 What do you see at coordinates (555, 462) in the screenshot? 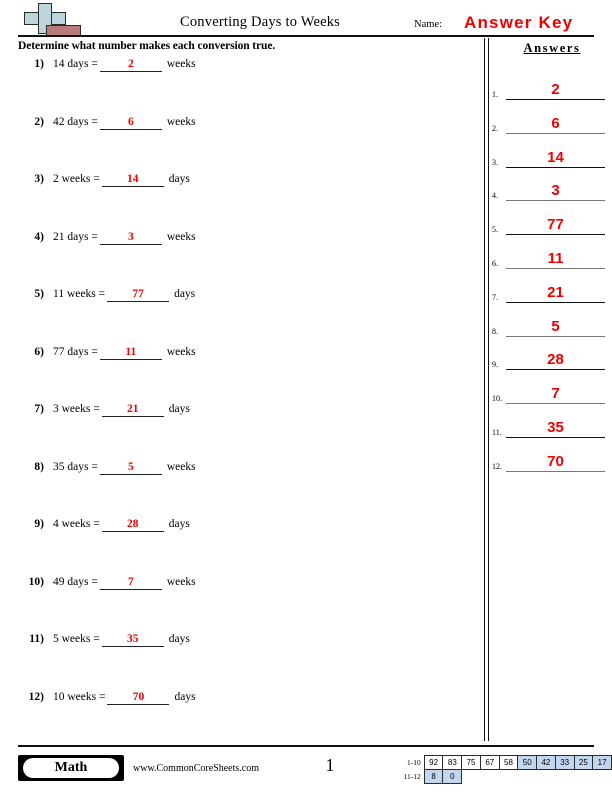
I see `answer-value: 70` at bounding box center [555, 462].